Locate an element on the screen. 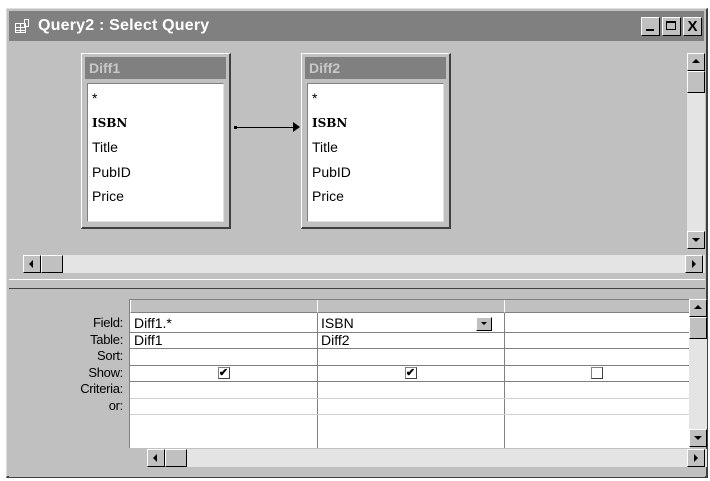  pane-splitter is located at coordinates (357, 284).